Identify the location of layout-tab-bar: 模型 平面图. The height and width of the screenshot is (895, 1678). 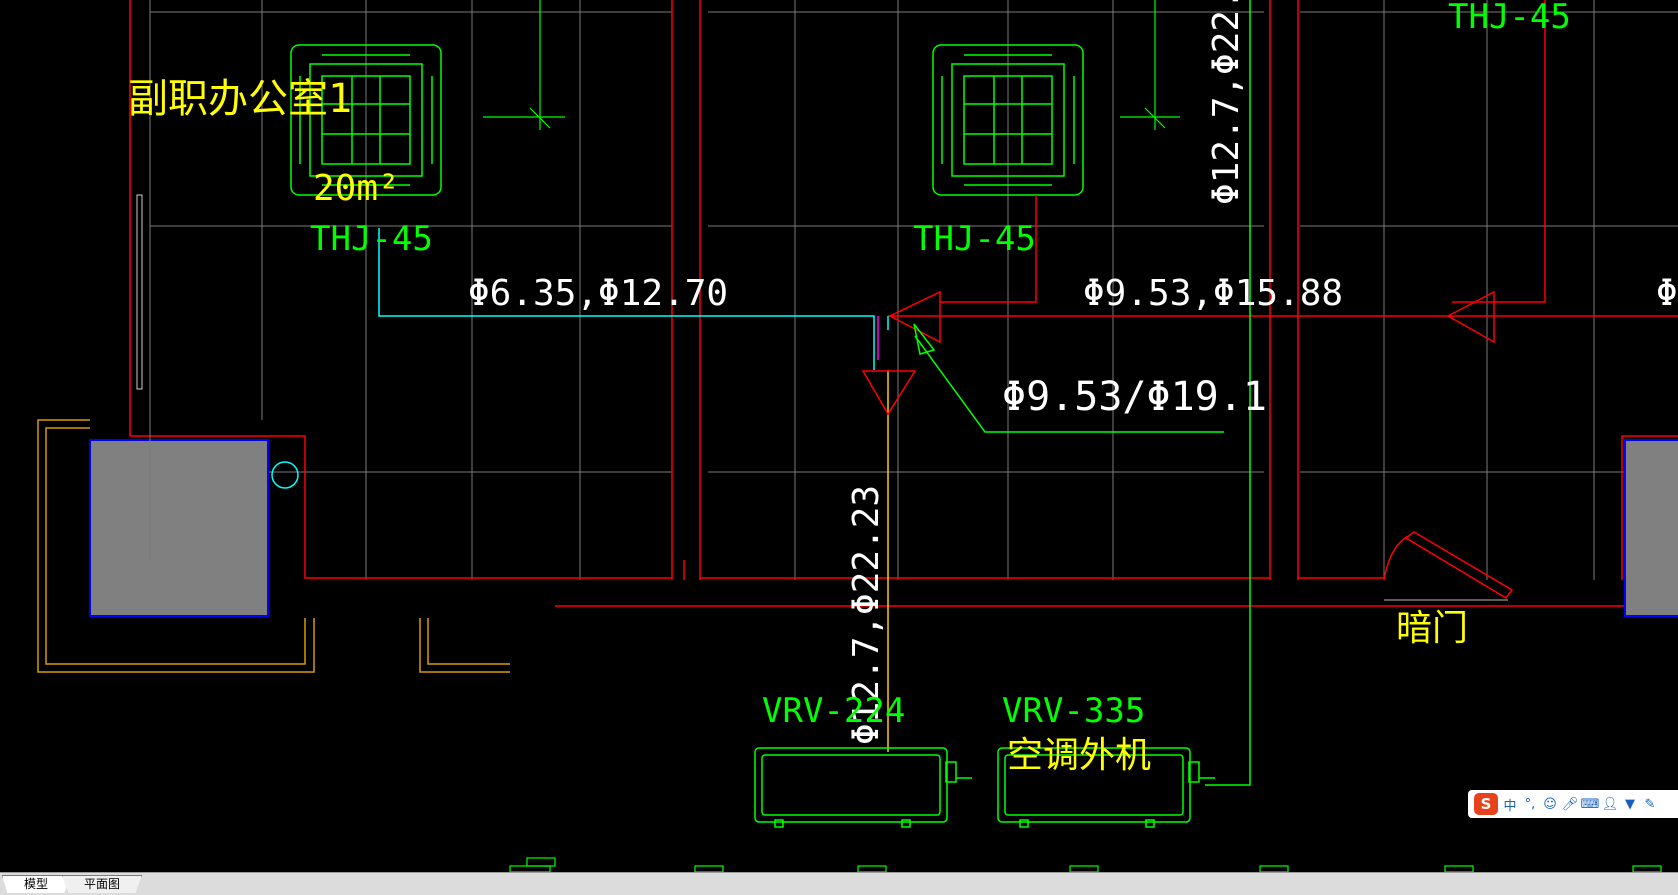
(839, 883).